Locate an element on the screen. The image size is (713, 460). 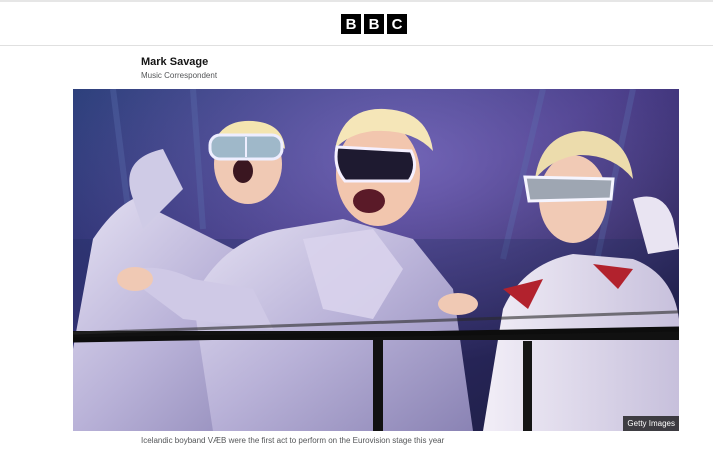
logo-block-b2: B is located at coordinates (374, 24).